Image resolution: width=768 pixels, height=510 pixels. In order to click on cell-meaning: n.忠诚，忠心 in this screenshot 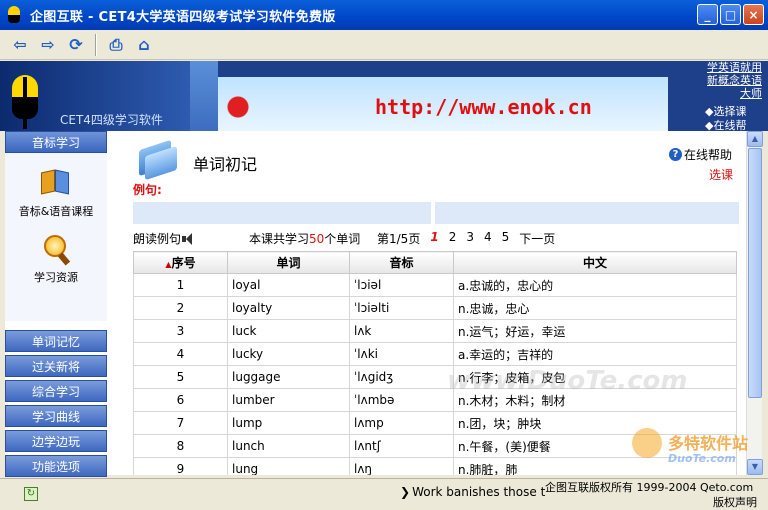, I will do `click(595, 308)`.